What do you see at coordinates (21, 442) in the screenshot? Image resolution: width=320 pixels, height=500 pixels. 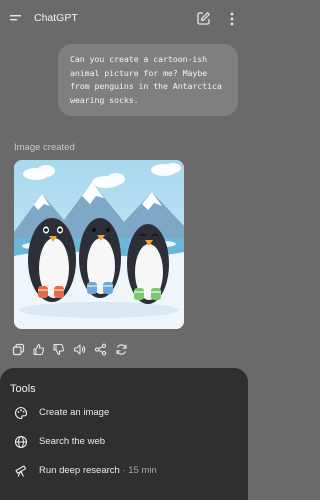 I see `globe-icon` at bounding box center [21, 442].